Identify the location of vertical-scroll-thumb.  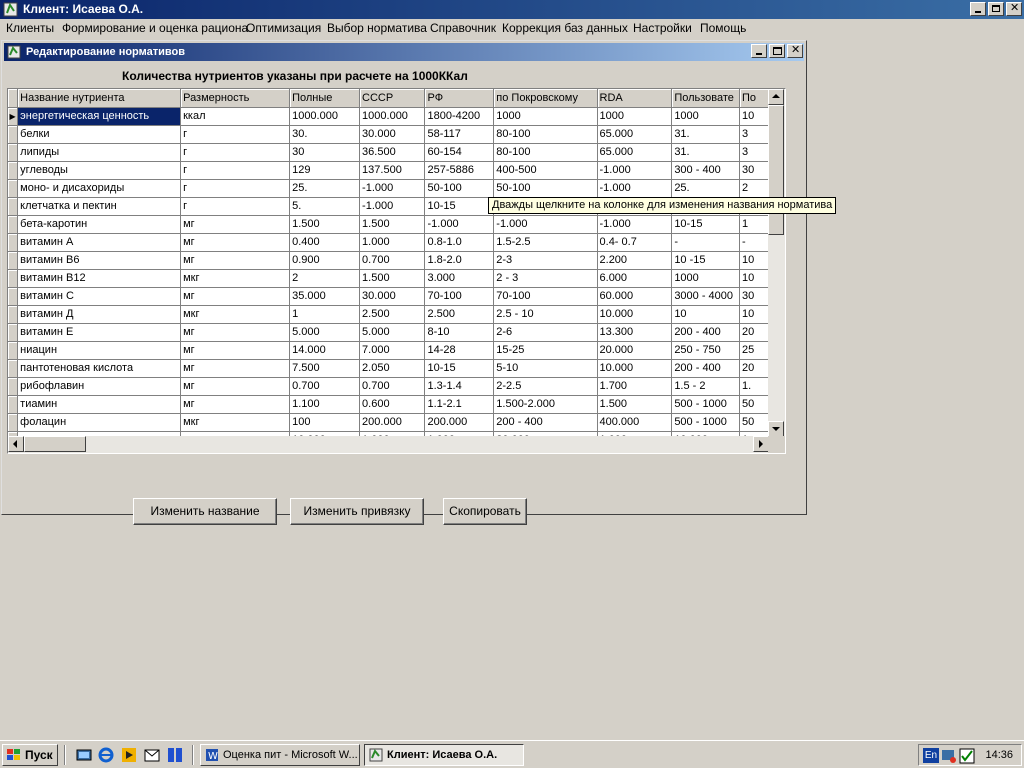
(776, 170).